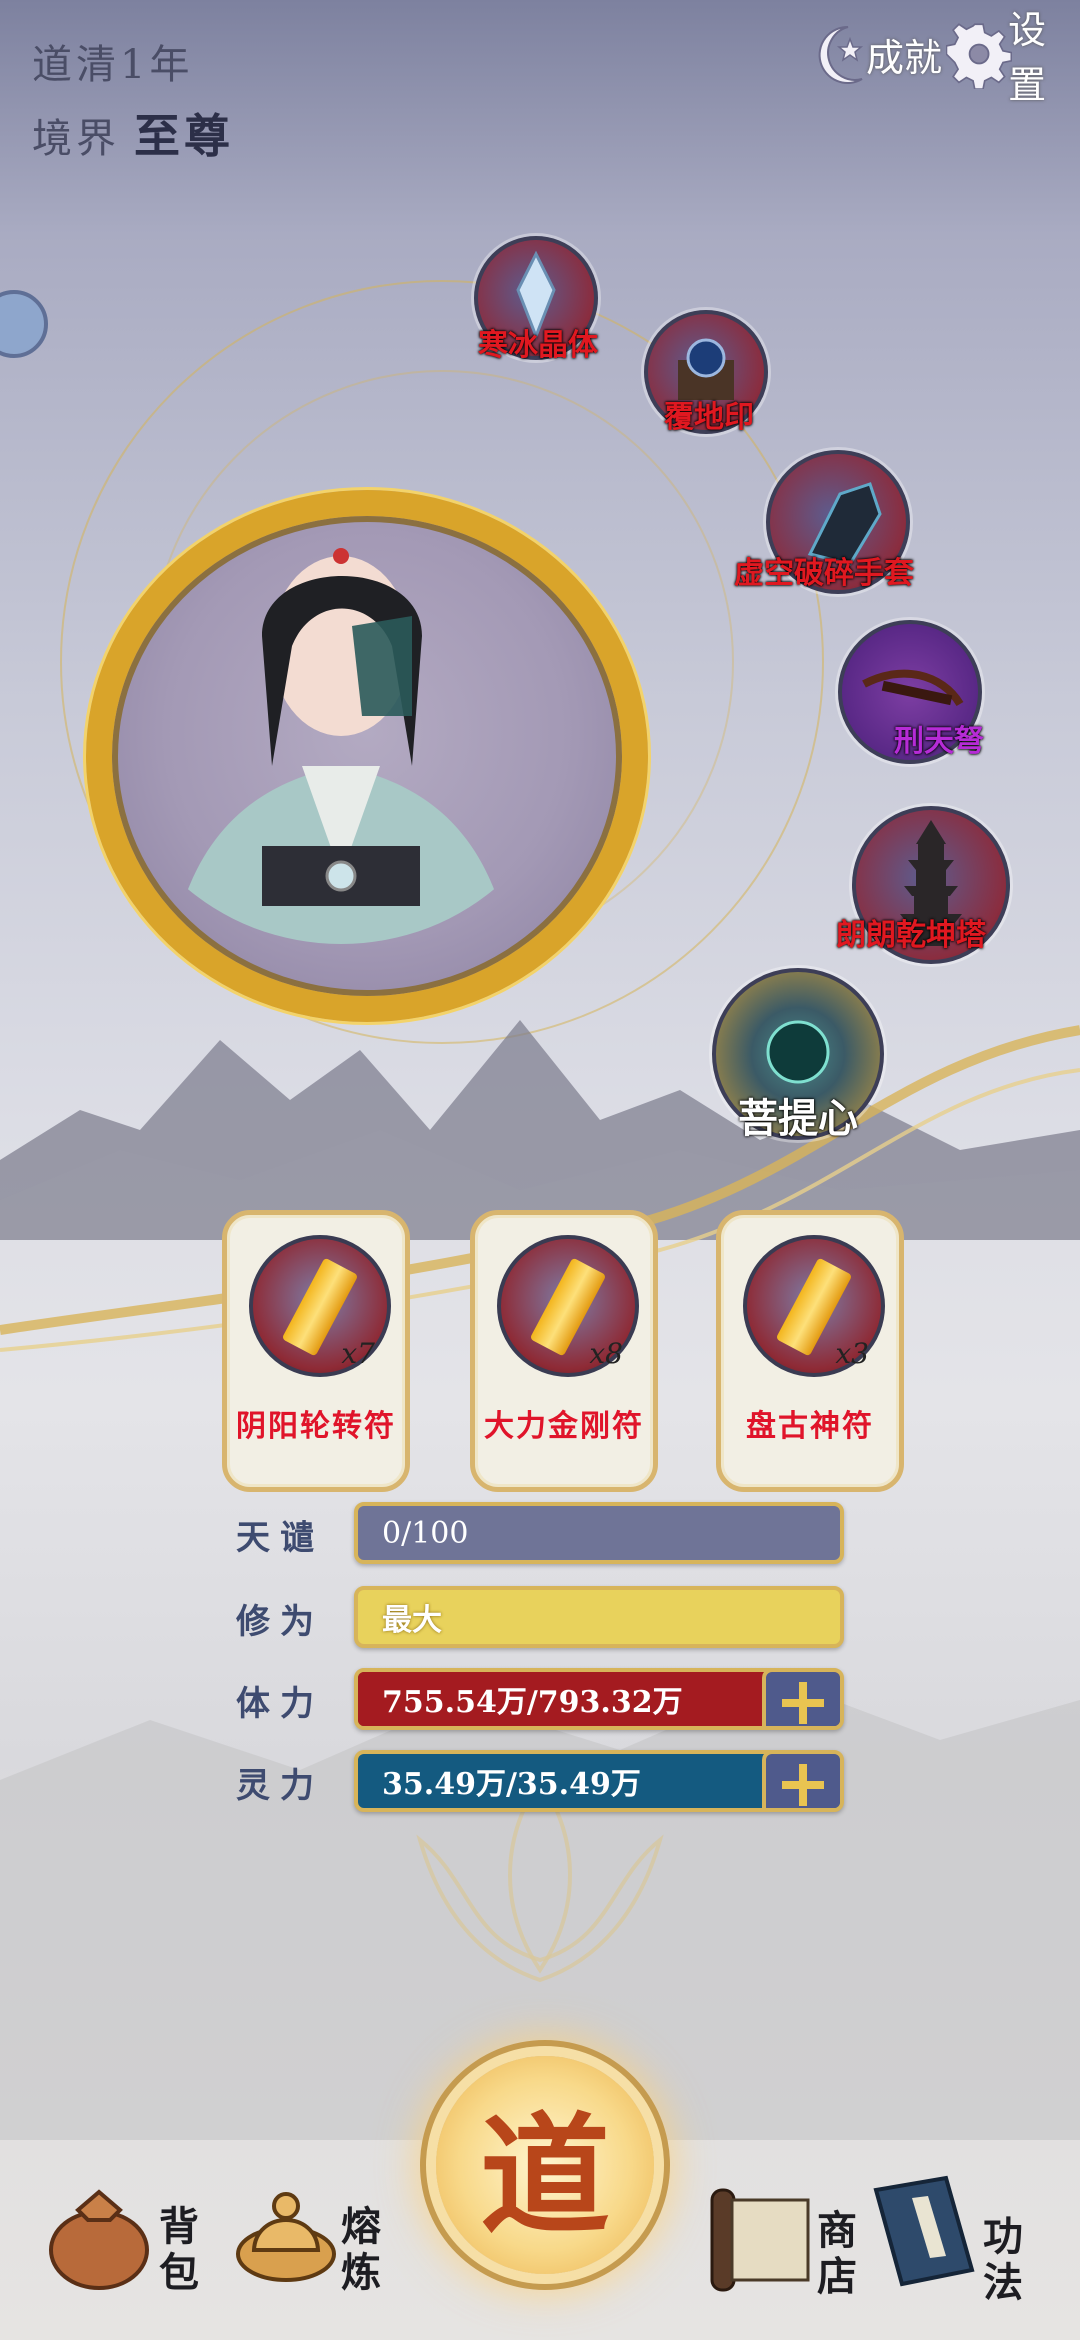 The height and width of the screenshot is (2340, 1080). I want to click on talisman-card: x7 阴阳轮转符, so click(316, 1351).